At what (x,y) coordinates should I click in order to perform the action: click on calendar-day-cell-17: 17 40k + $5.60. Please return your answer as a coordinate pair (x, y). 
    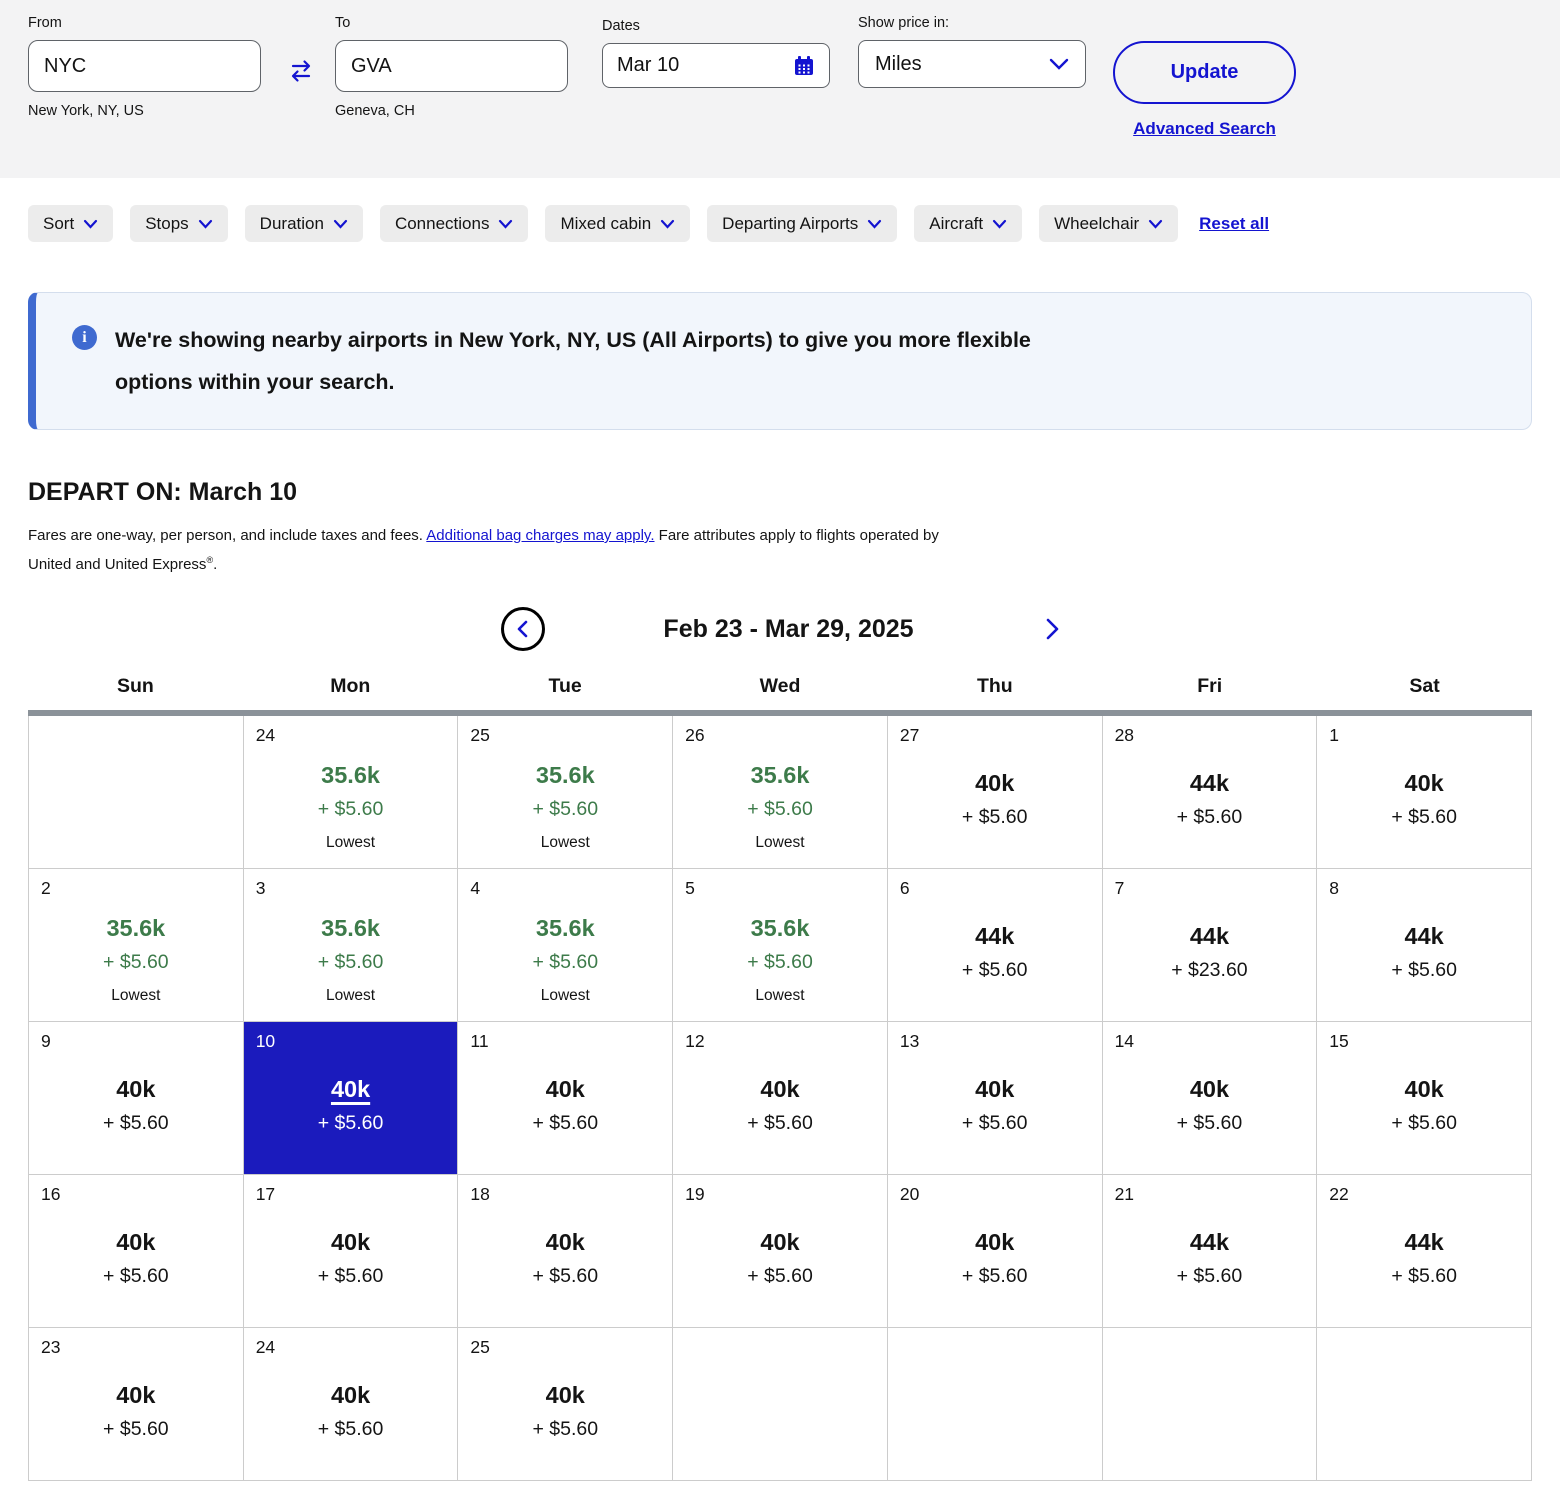
    Looking at the image, I should click on (351, 1251).